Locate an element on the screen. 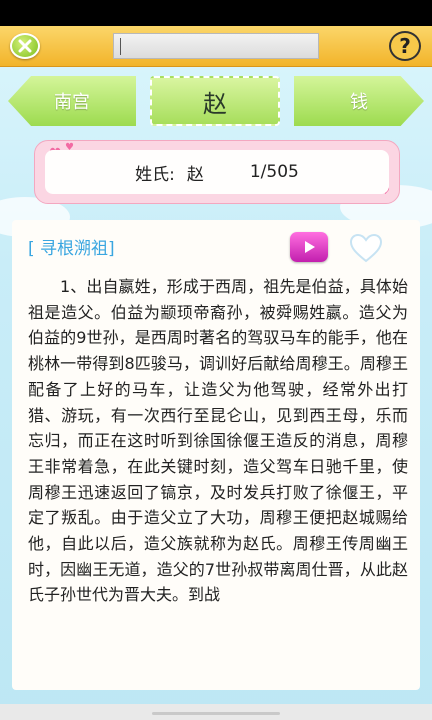 The height and width of the screenshot is (720, 432). prev-surname-button: 南宫 is located at coordinates (72, 101).